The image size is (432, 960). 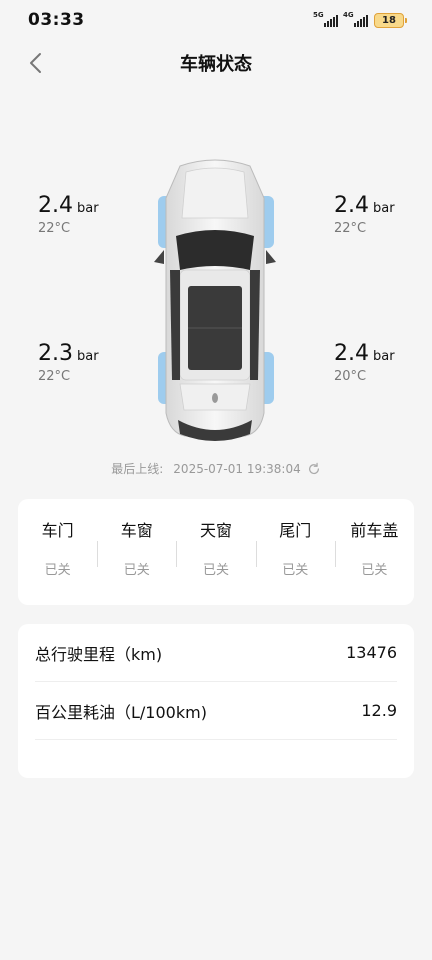 I want to click on status-icons: 5G 4G 18, so click(x=360, y=19).